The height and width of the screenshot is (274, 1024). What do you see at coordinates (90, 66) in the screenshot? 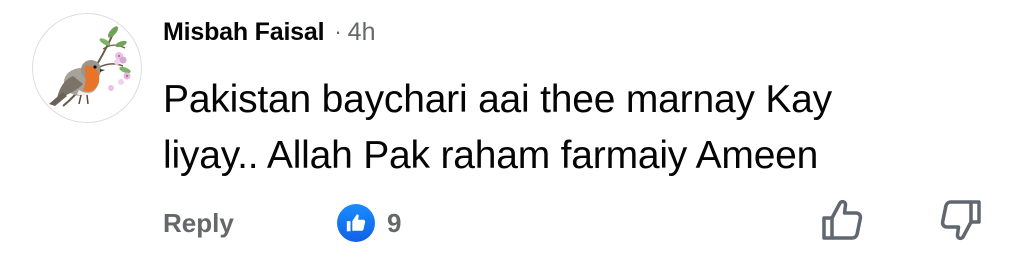
I see `robin-bird-icon` at bounding box center [90, 66].